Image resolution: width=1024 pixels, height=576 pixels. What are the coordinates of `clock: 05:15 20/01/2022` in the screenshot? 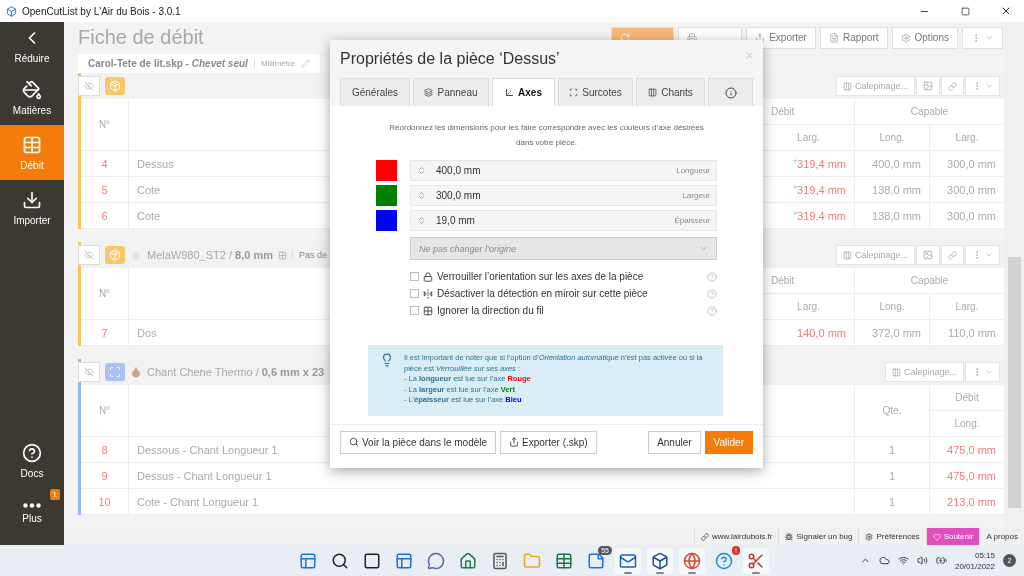 It's located at (974, 560).